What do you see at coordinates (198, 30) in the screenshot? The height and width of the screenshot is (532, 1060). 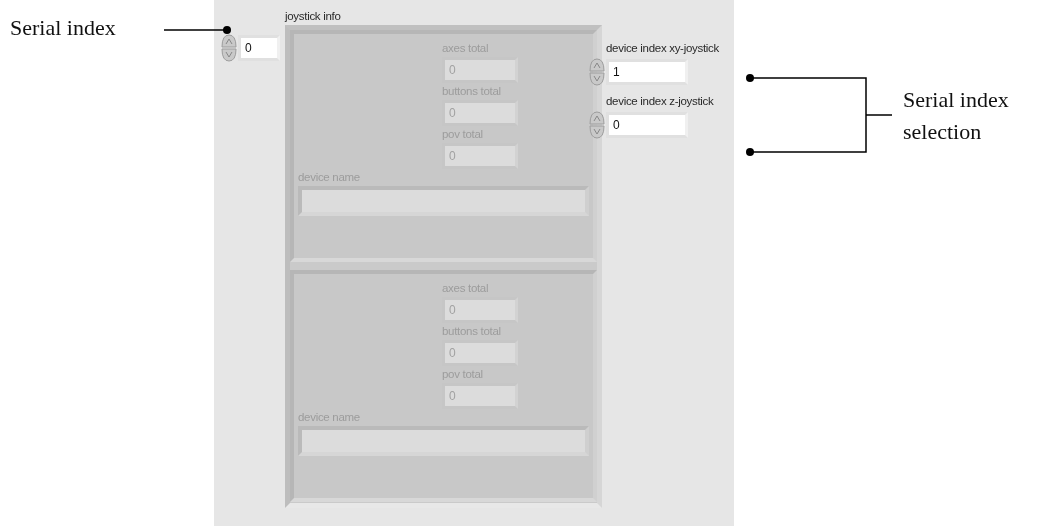 I see `leader-line` at bounding box center [198, 30].